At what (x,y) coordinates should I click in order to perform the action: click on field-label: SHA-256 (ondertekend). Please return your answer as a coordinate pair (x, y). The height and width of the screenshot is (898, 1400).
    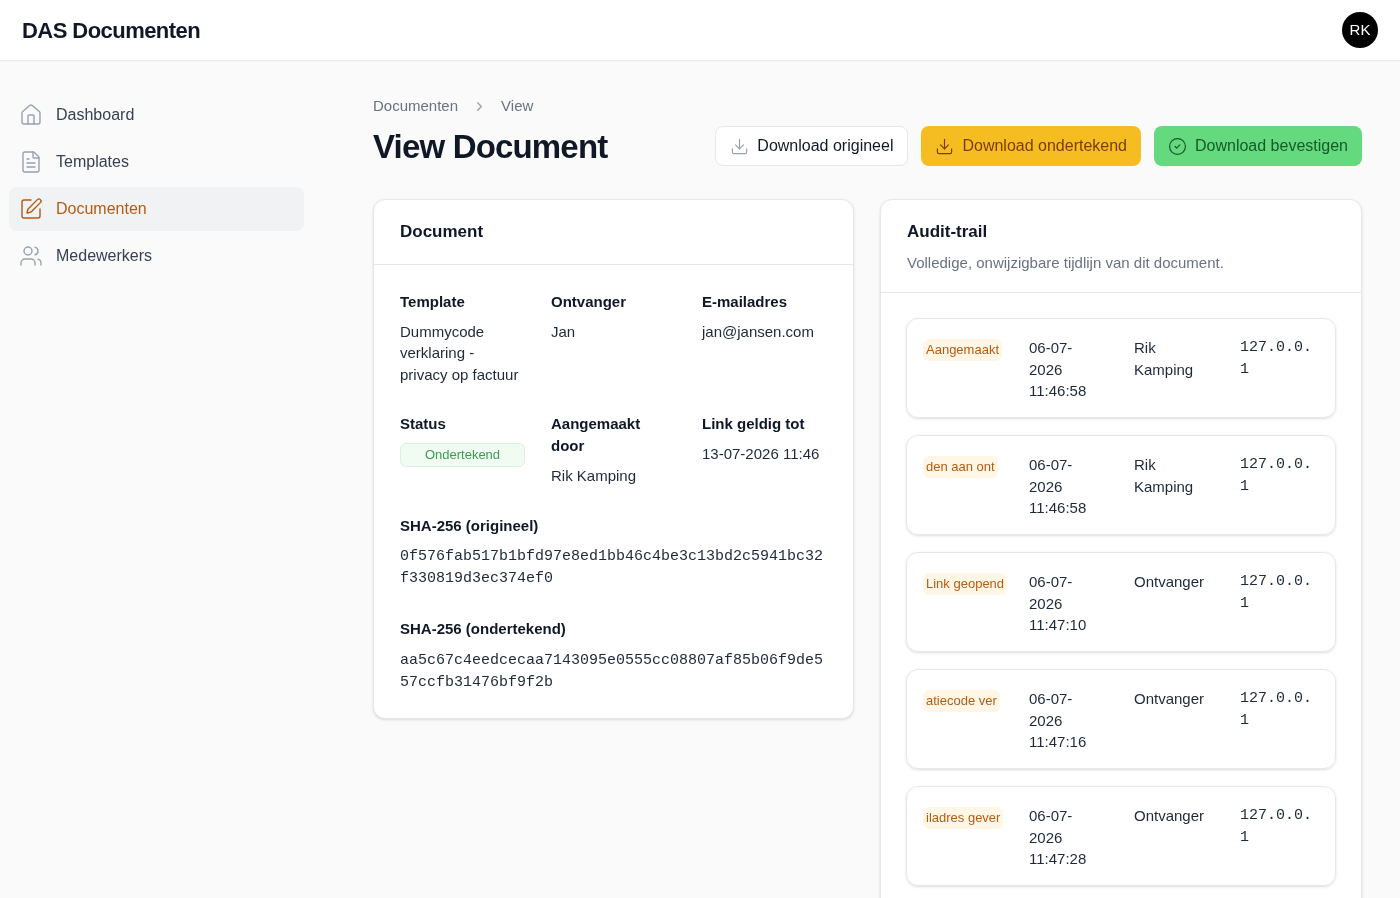
    Looking at the image, I should click on (483, 629).